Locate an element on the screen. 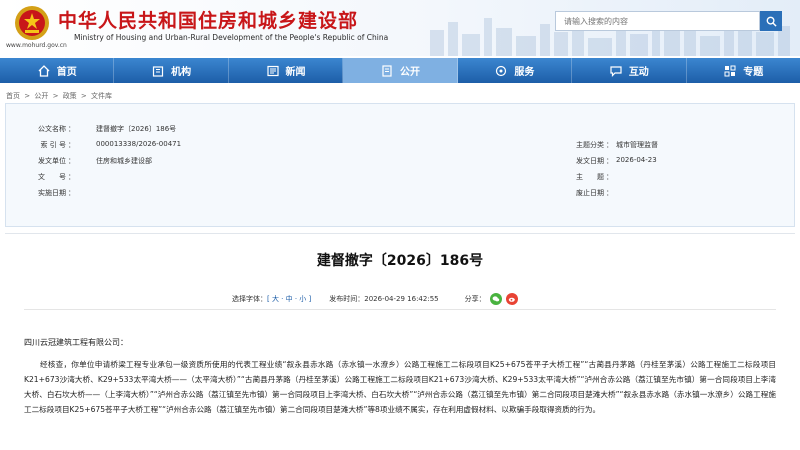  meta-value: 建督撤字〔2026〕186号 is located at coordinates (136, 129).